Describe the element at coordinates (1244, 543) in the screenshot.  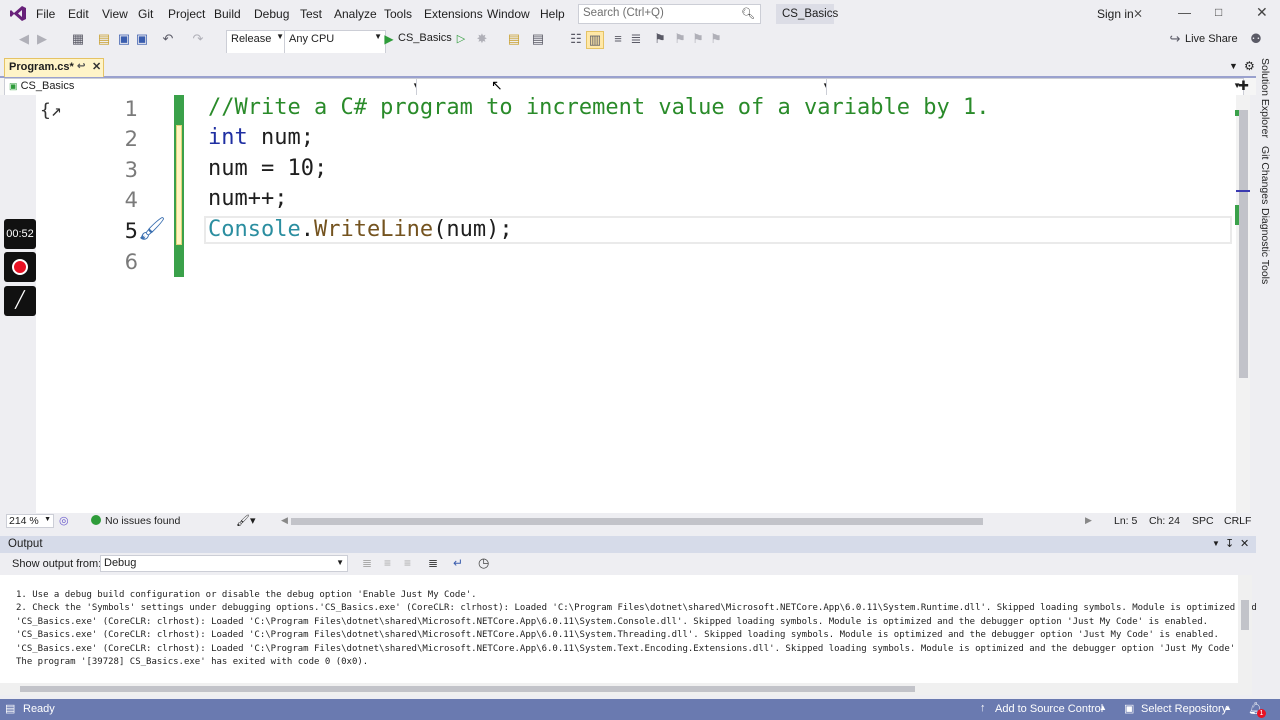
I see `close-pane-icon: ✕` at that location.